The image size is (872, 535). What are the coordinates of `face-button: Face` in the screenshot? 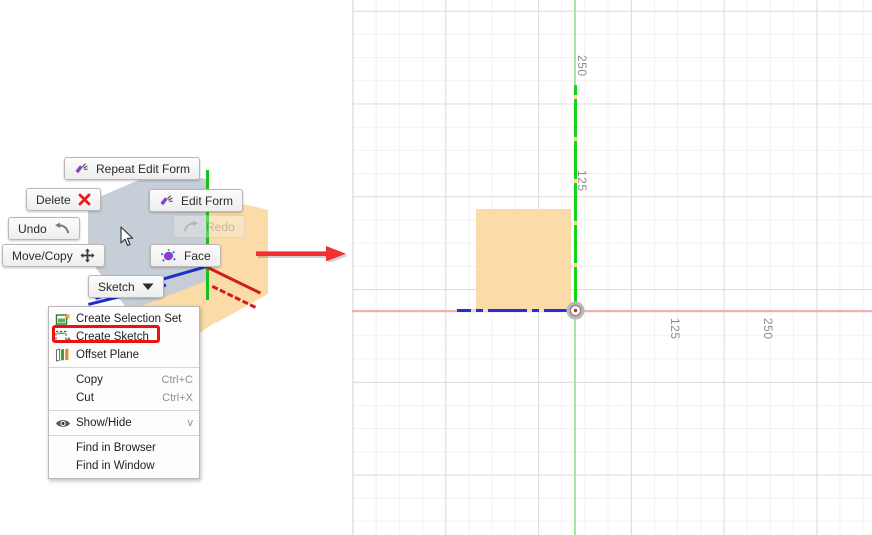 It's located at (185, 255).